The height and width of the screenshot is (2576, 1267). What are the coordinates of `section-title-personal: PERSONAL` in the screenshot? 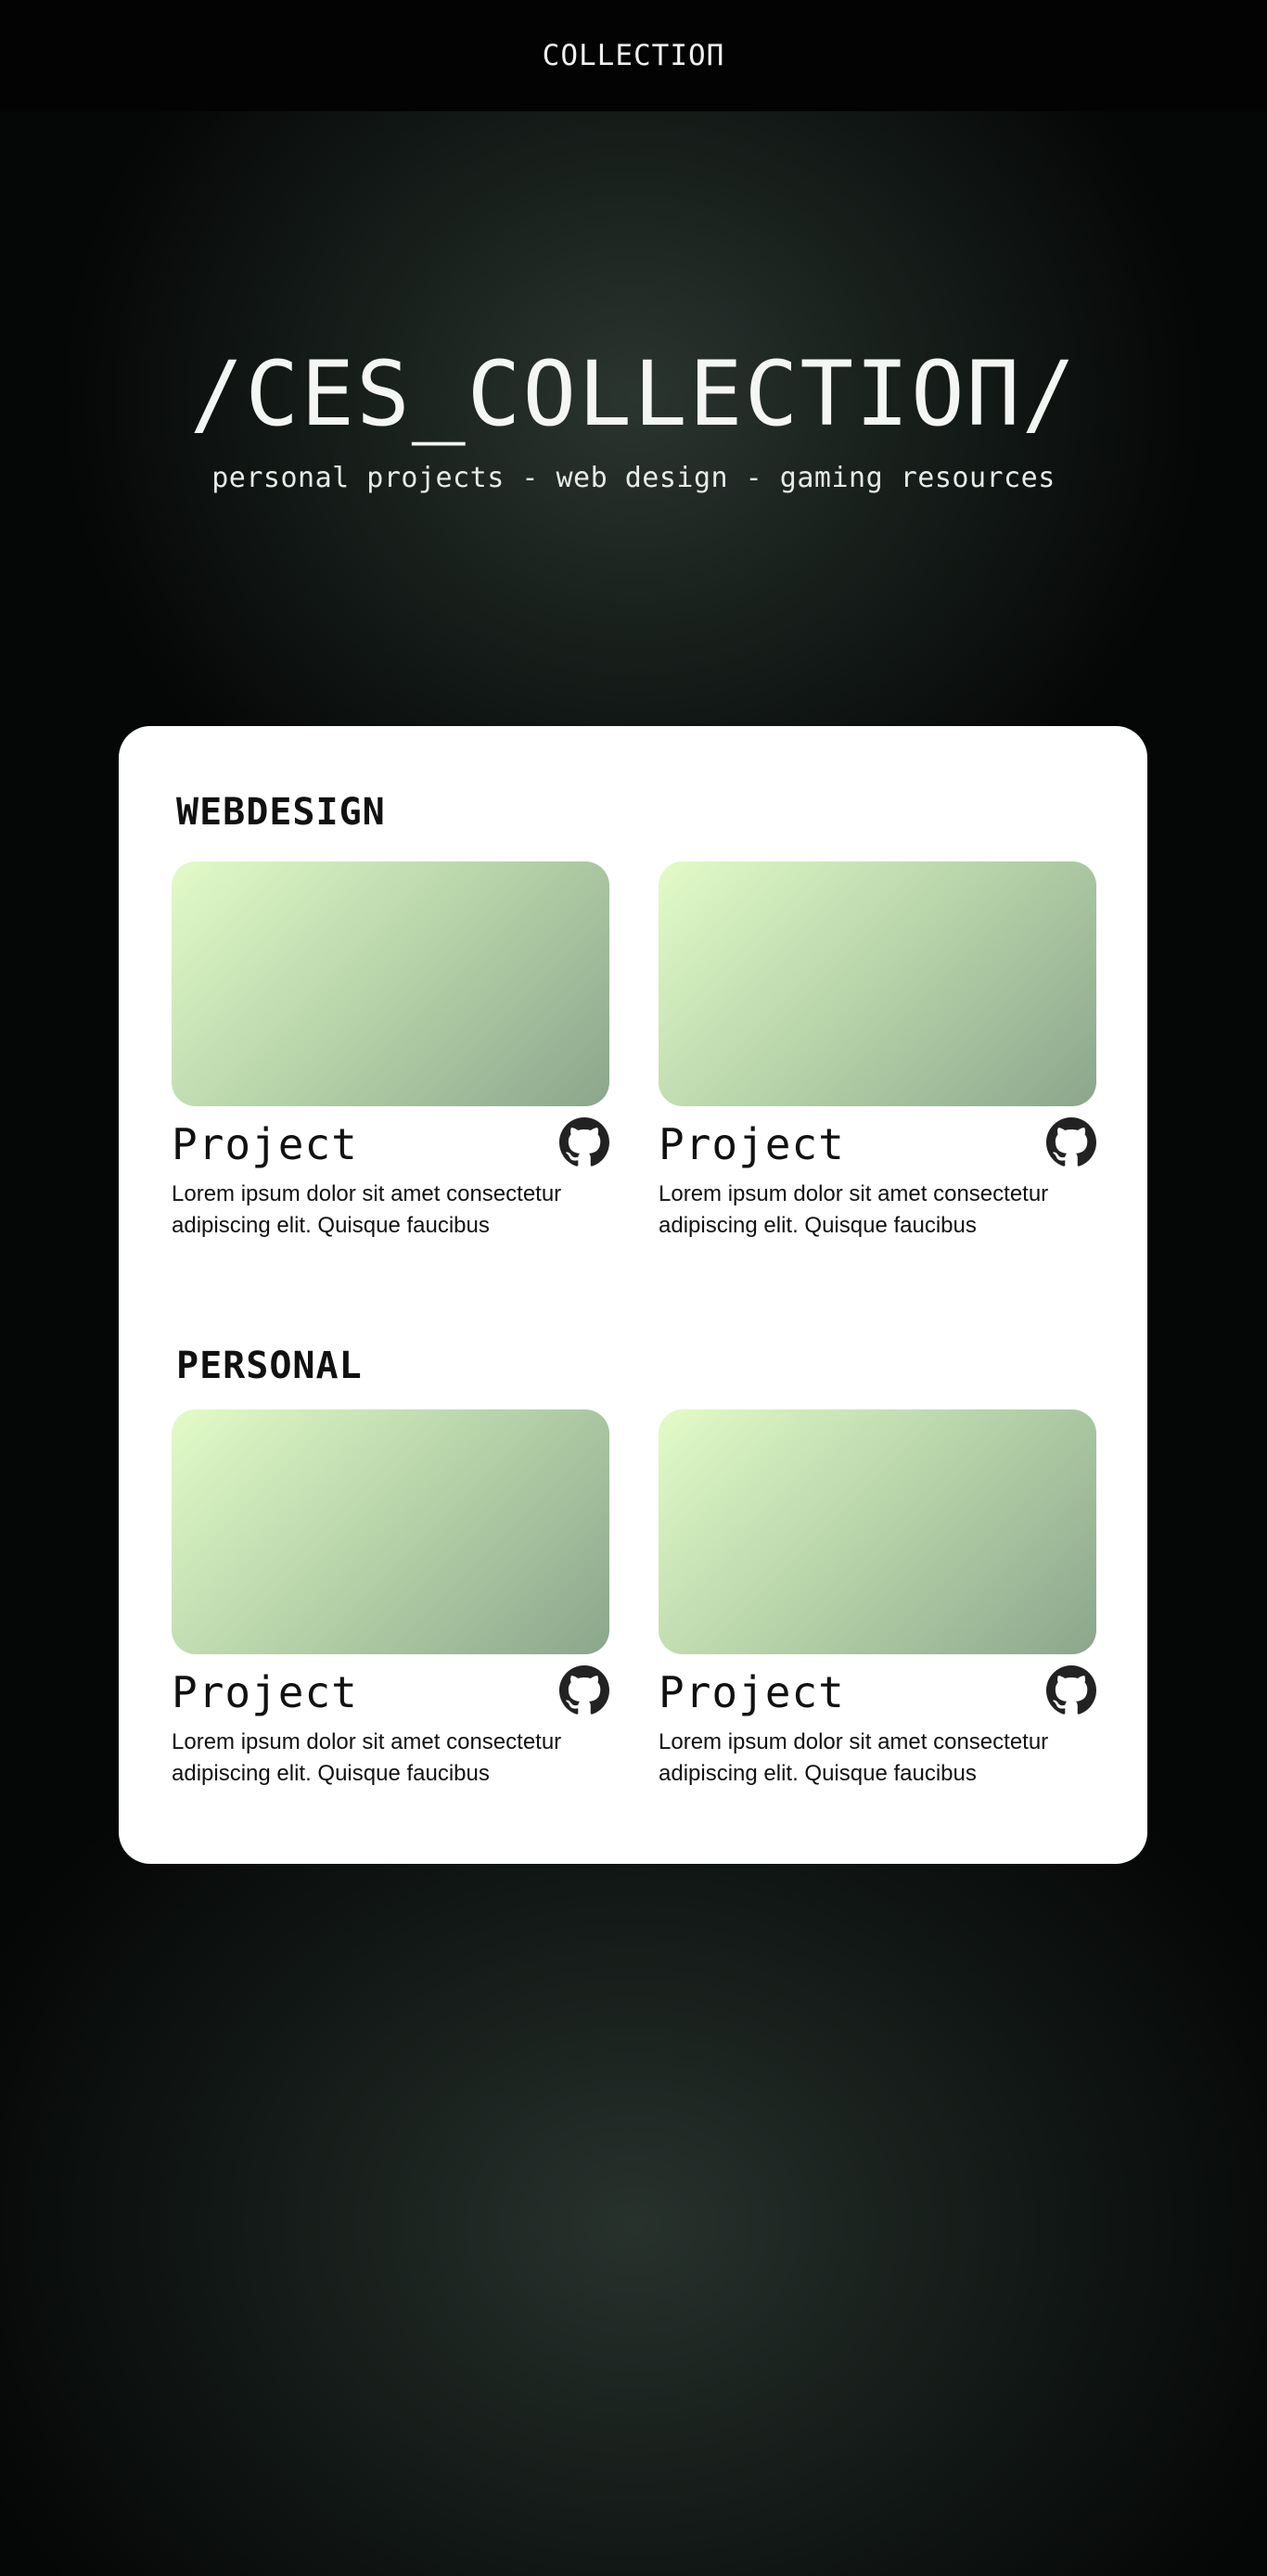 It's located at (269, 1366).